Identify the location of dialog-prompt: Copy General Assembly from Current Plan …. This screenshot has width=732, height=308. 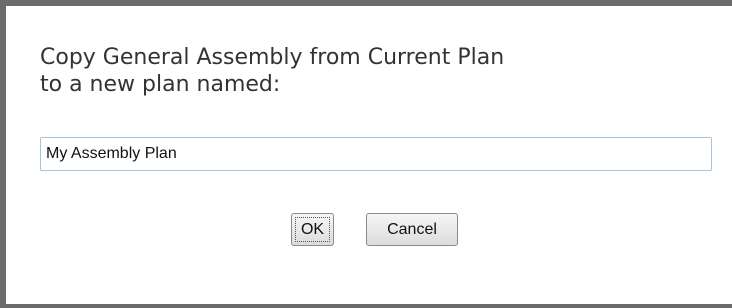
(272, 71).